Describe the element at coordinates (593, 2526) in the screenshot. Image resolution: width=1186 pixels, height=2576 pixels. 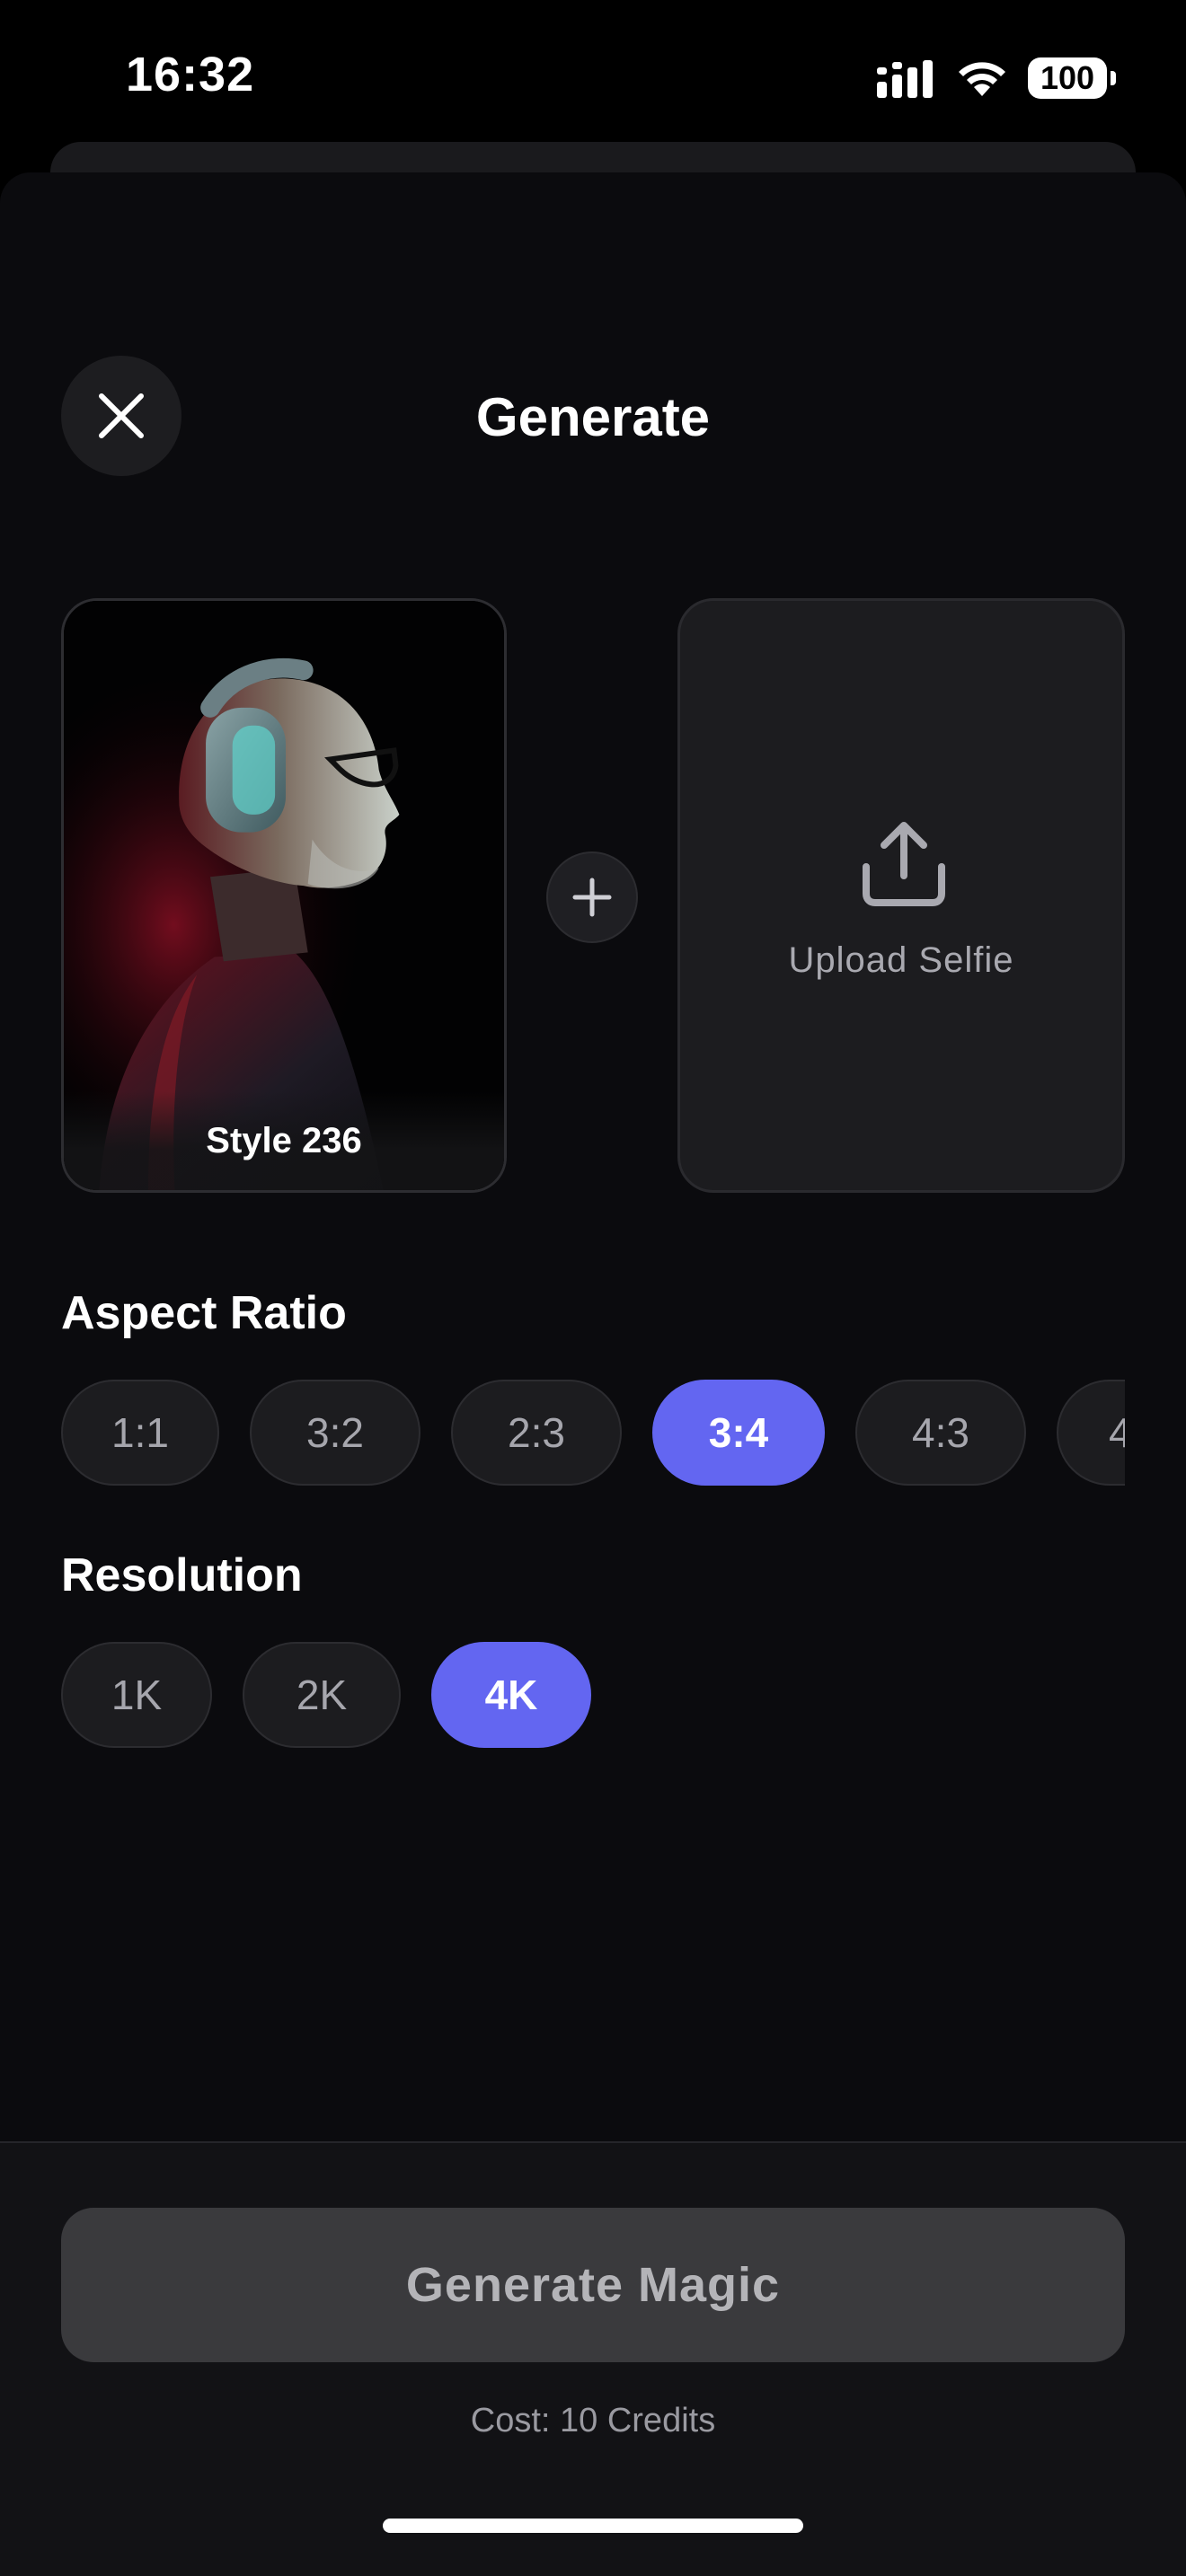
I see `home-indicator` at that location.